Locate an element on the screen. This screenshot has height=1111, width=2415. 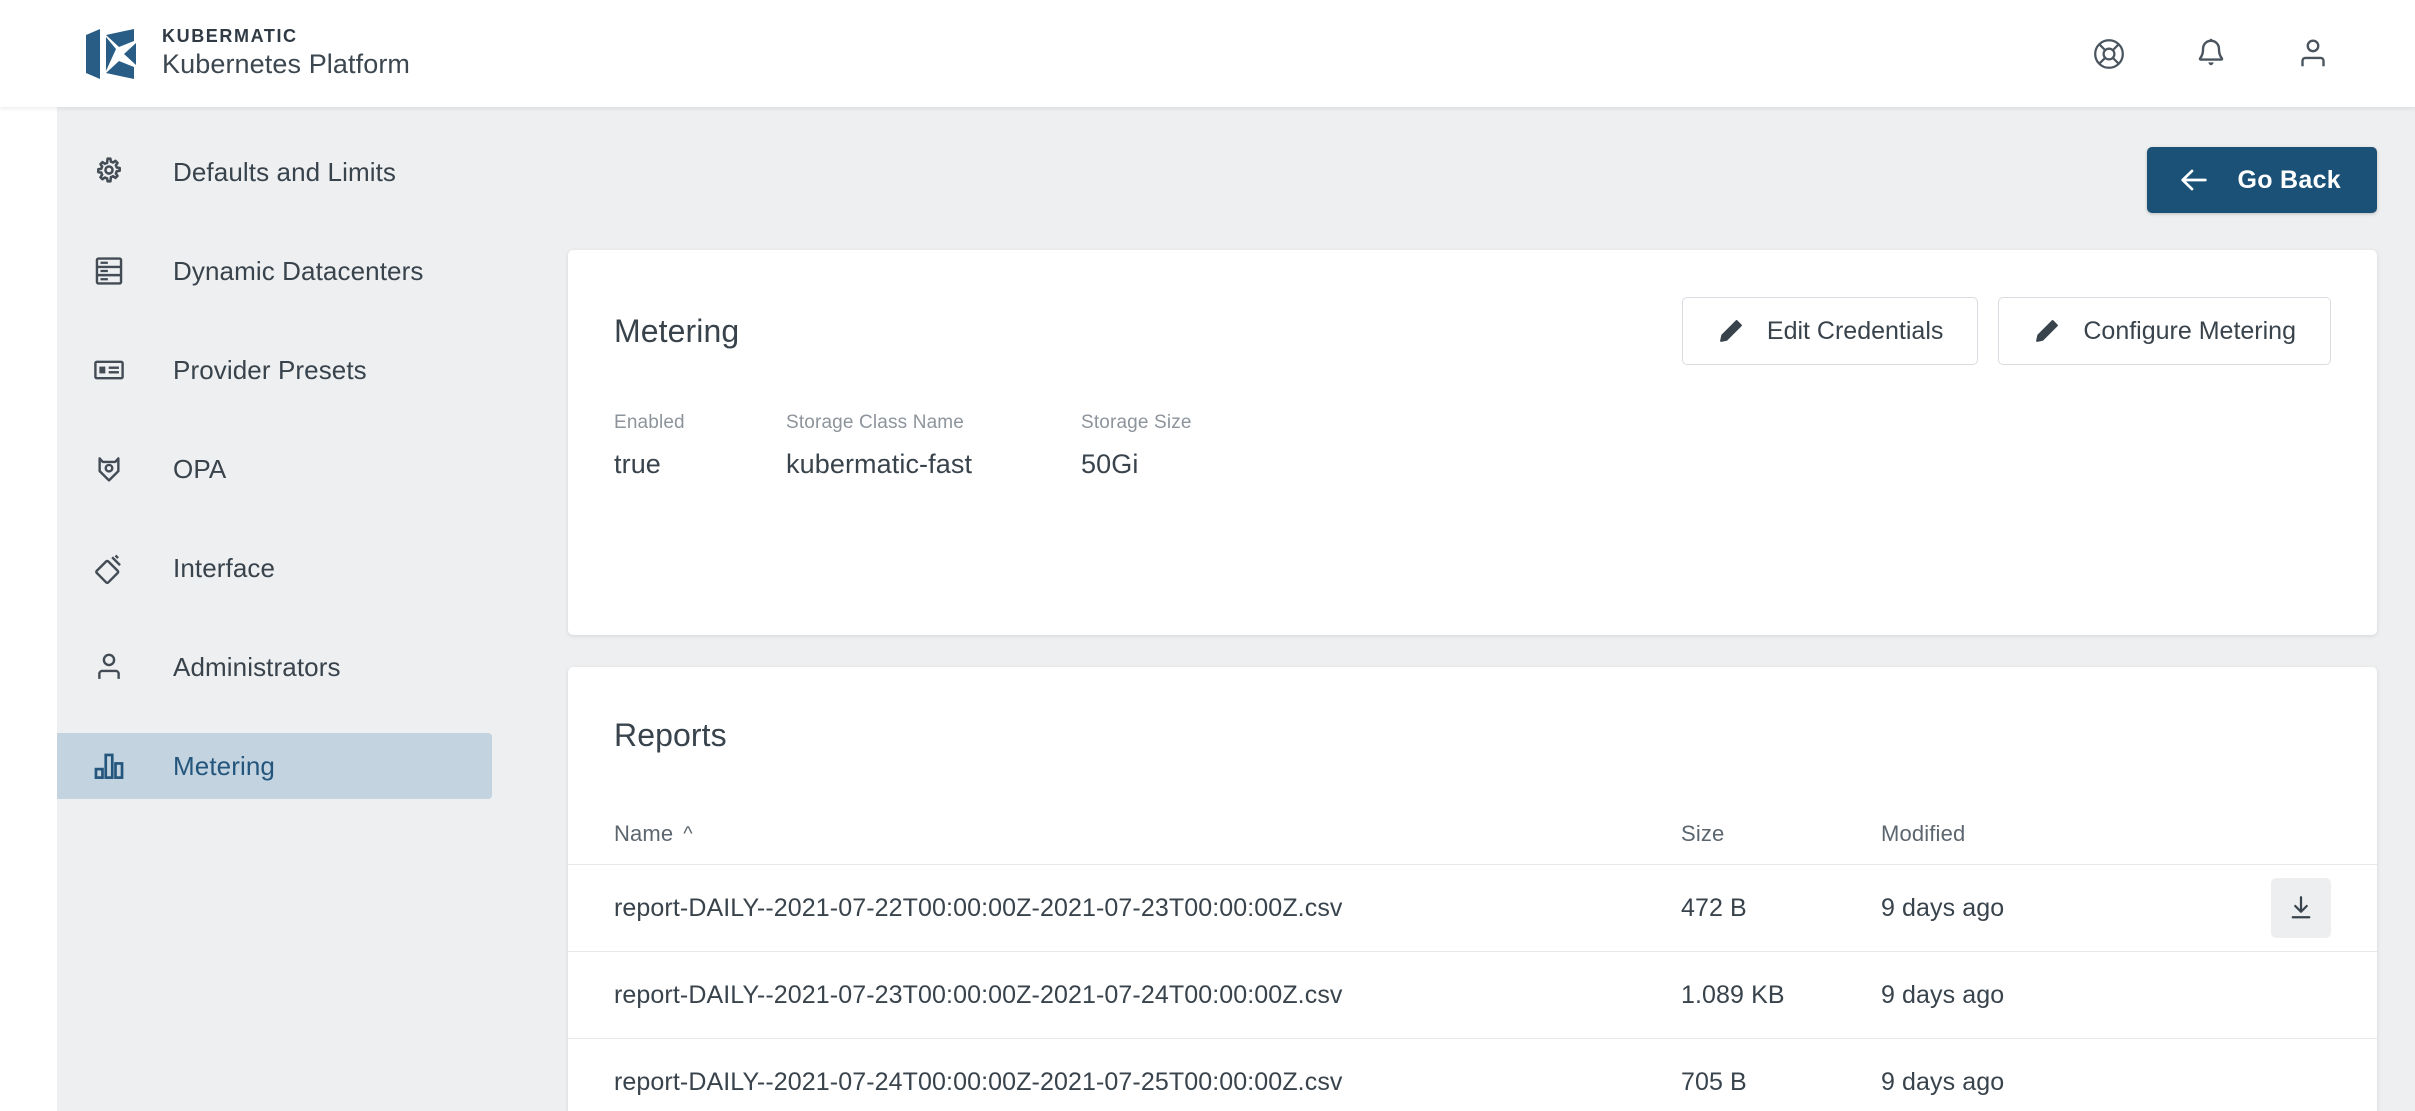
datacenter-icon is located at coordinates (109, 271).